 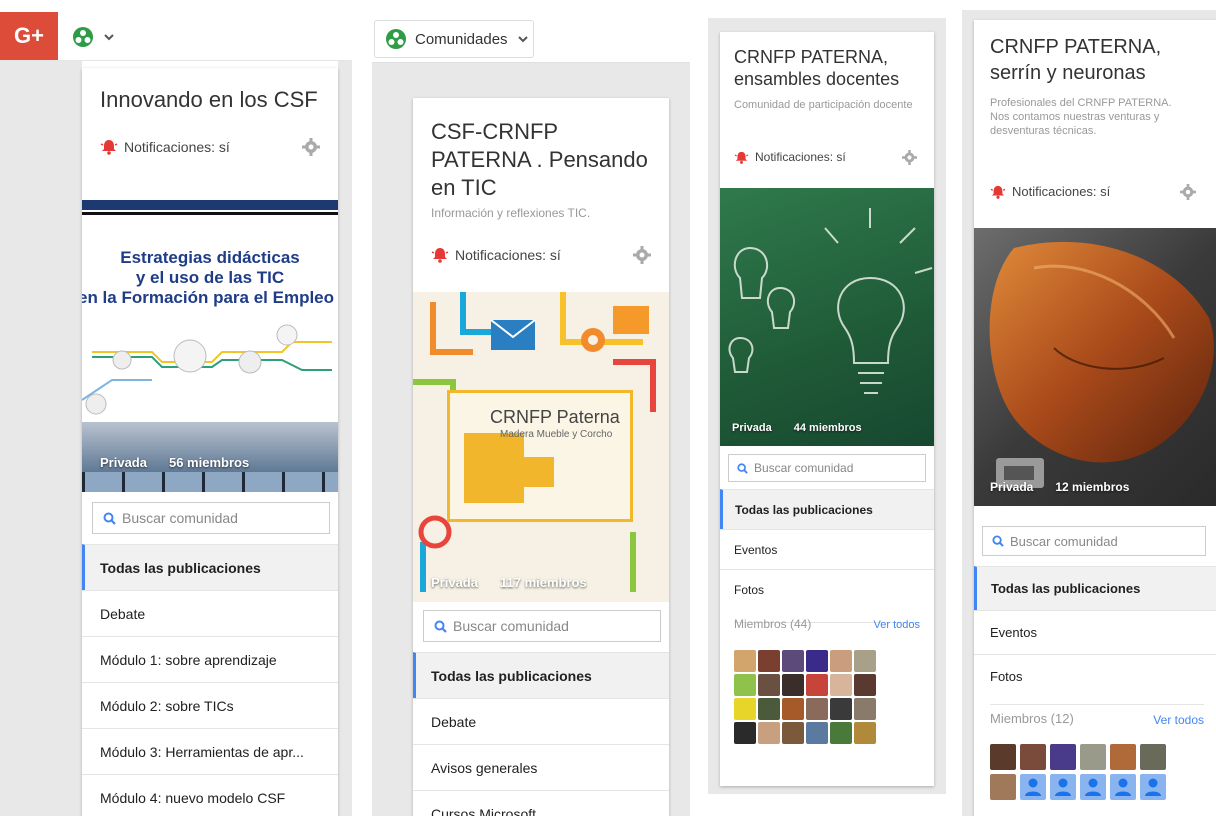 I want to click on community-stats: Privada 117 miembros, so click(x=509, y=582).